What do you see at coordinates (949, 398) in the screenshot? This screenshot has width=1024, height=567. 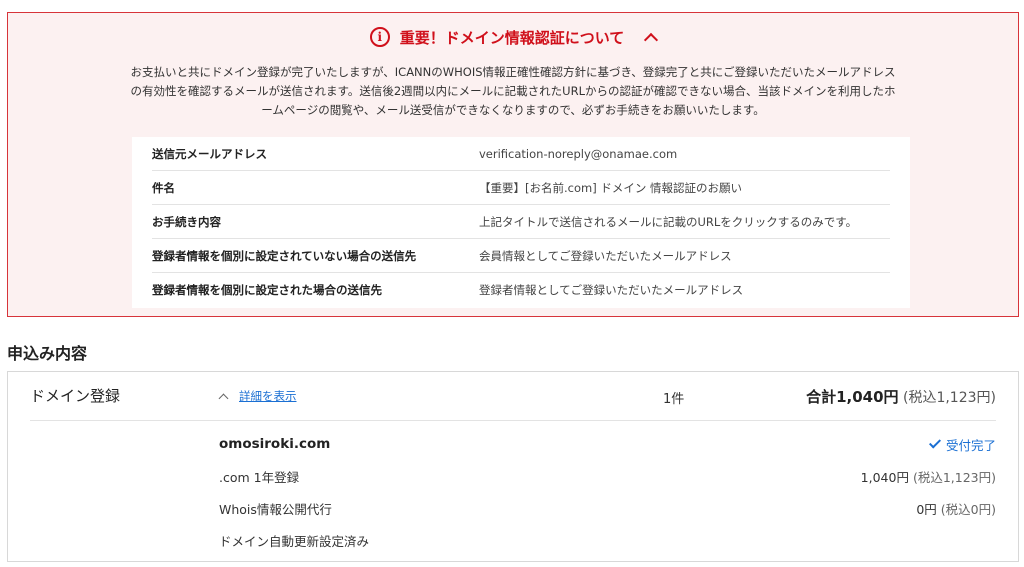 I see `total-tax: (税込1,123円)` at bounding box center [949, 398].